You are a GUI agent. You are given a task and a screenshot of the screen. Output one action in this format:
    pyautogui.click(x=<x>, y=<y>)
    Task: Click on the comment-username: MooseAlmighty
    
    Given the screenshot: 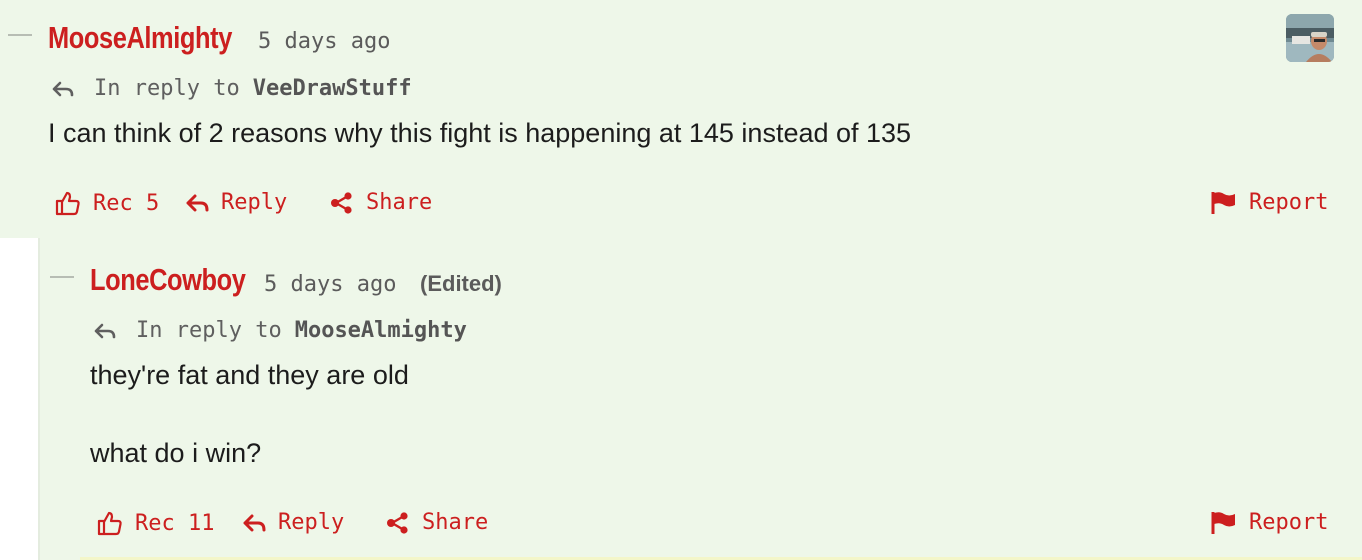 What is the action you would take?
    pyautogui.click(x=140, y=38)
    